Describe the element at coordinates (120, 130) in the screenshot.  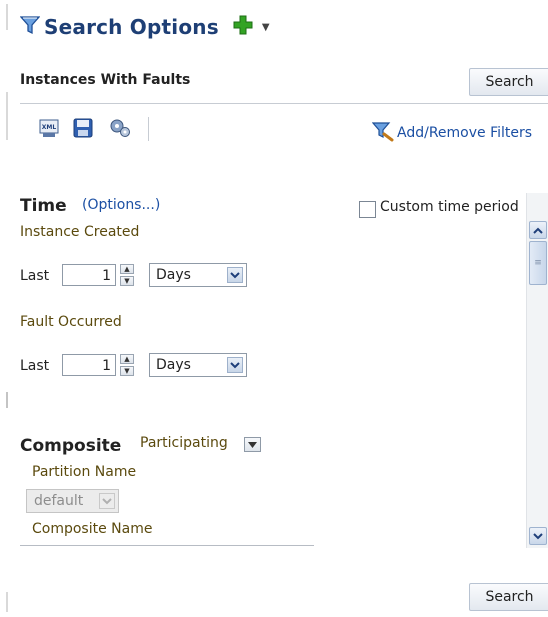
I see `settings-icon` at that location.